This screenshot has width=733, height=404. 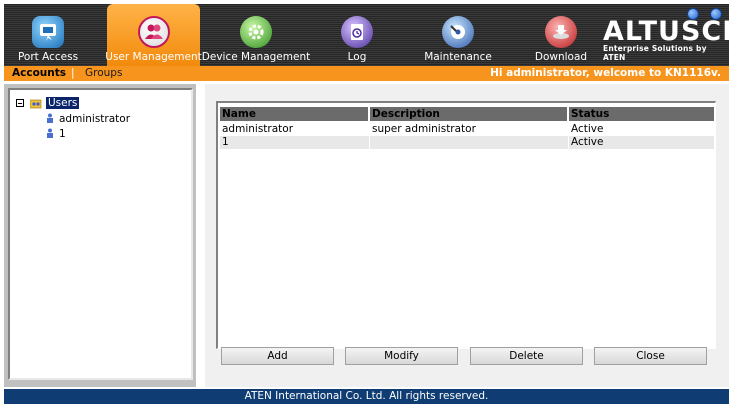 What do you see at coordinates (62, 134) in the screenshot?
I see `tree-item-label: 1` at bounding box center [62, 134].